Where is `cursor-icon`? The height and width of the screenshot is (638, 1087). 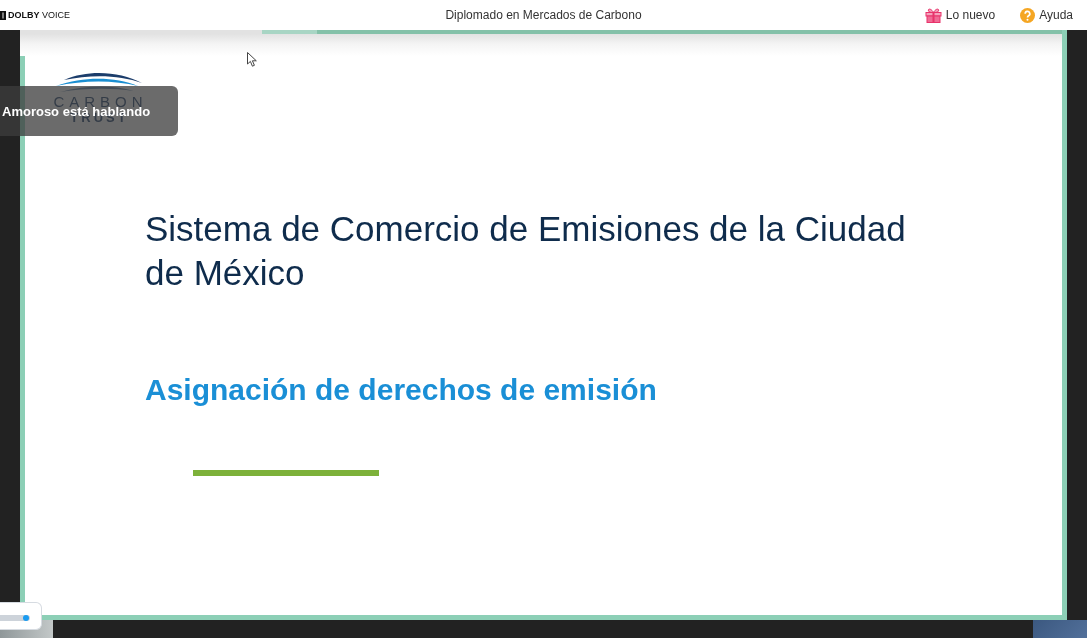
cursor-icon is located at coordinates (252, 59).